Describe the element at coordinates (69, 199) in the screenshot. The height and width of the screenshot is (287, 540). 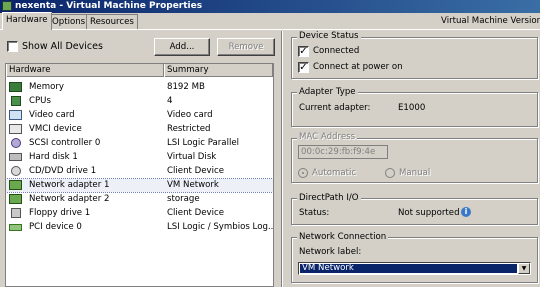
I see `row-hardware: Network adapter 2` at that location.